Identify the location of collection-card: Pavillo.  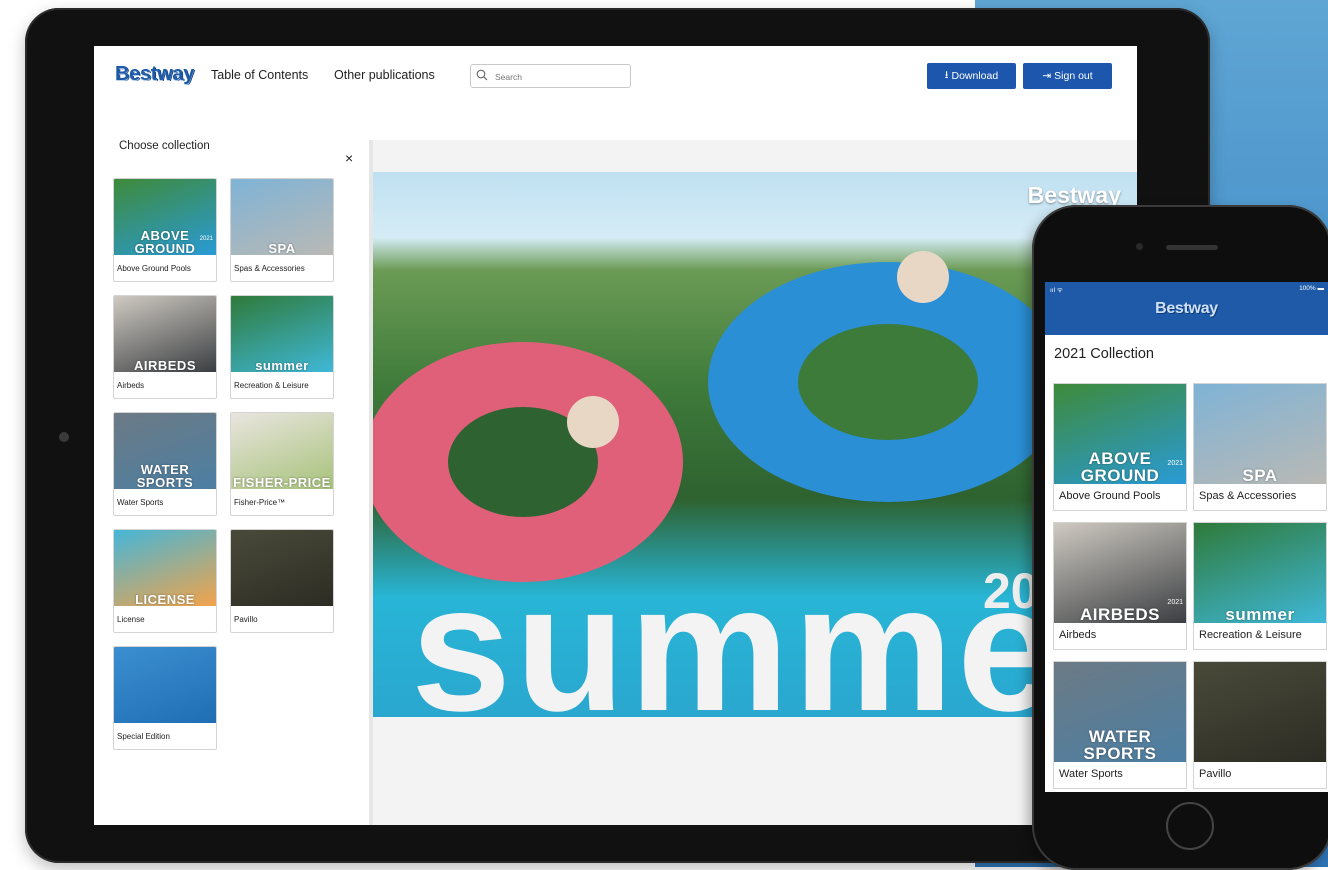
(282, 581).